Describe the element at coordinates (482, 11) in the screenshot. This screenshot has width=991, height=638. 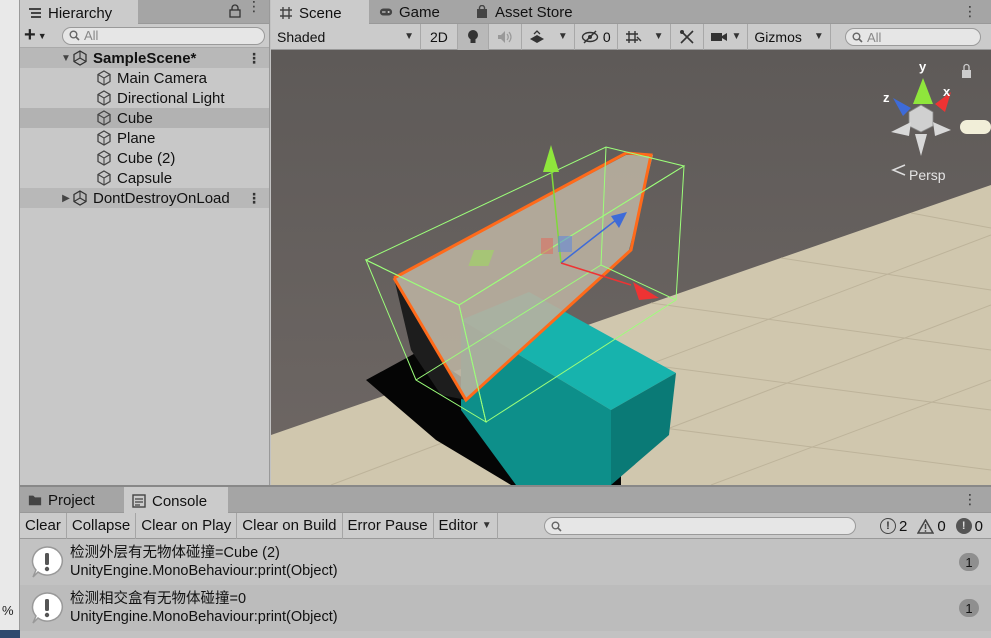
I see `shopping-bag-icon` at that location.